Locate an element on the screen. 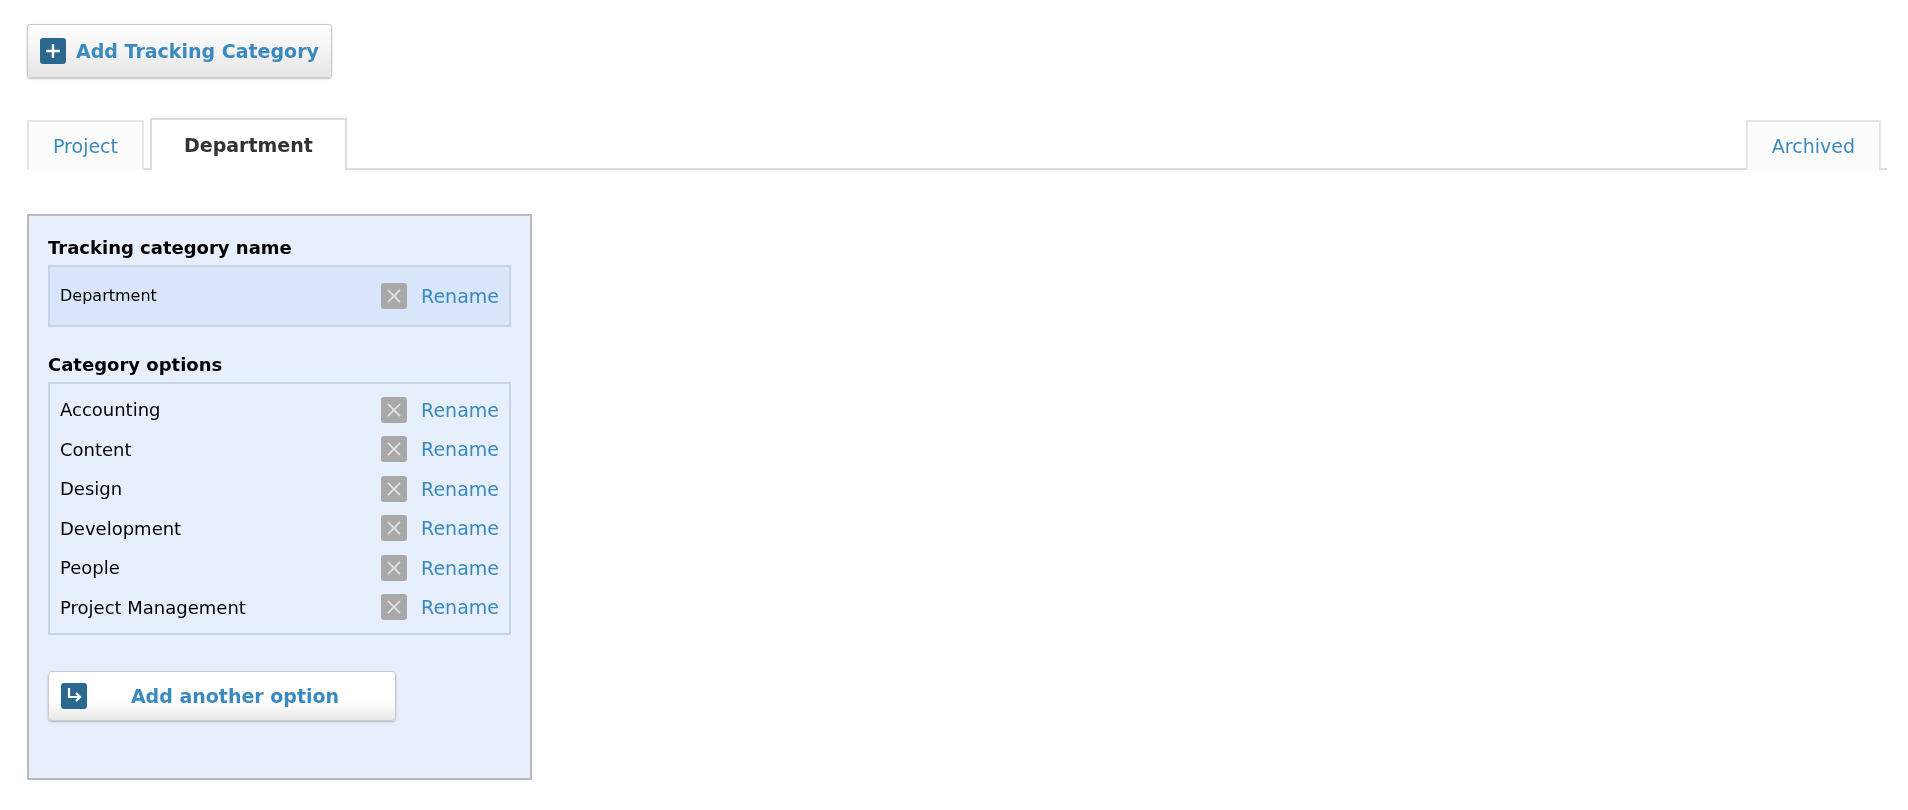  section-heading: Category options is located at coordinates (136, 365).